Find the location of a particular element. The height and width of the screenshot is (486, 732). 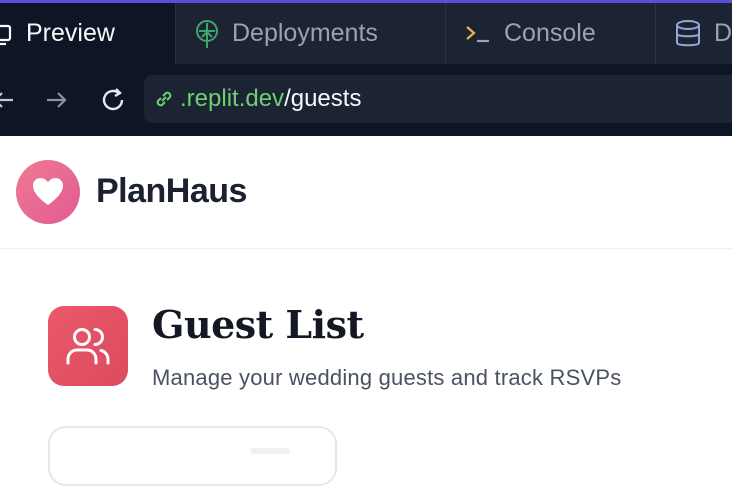

browser-url-bar: .replit.dev/guests is located at coordinates (366, 100).